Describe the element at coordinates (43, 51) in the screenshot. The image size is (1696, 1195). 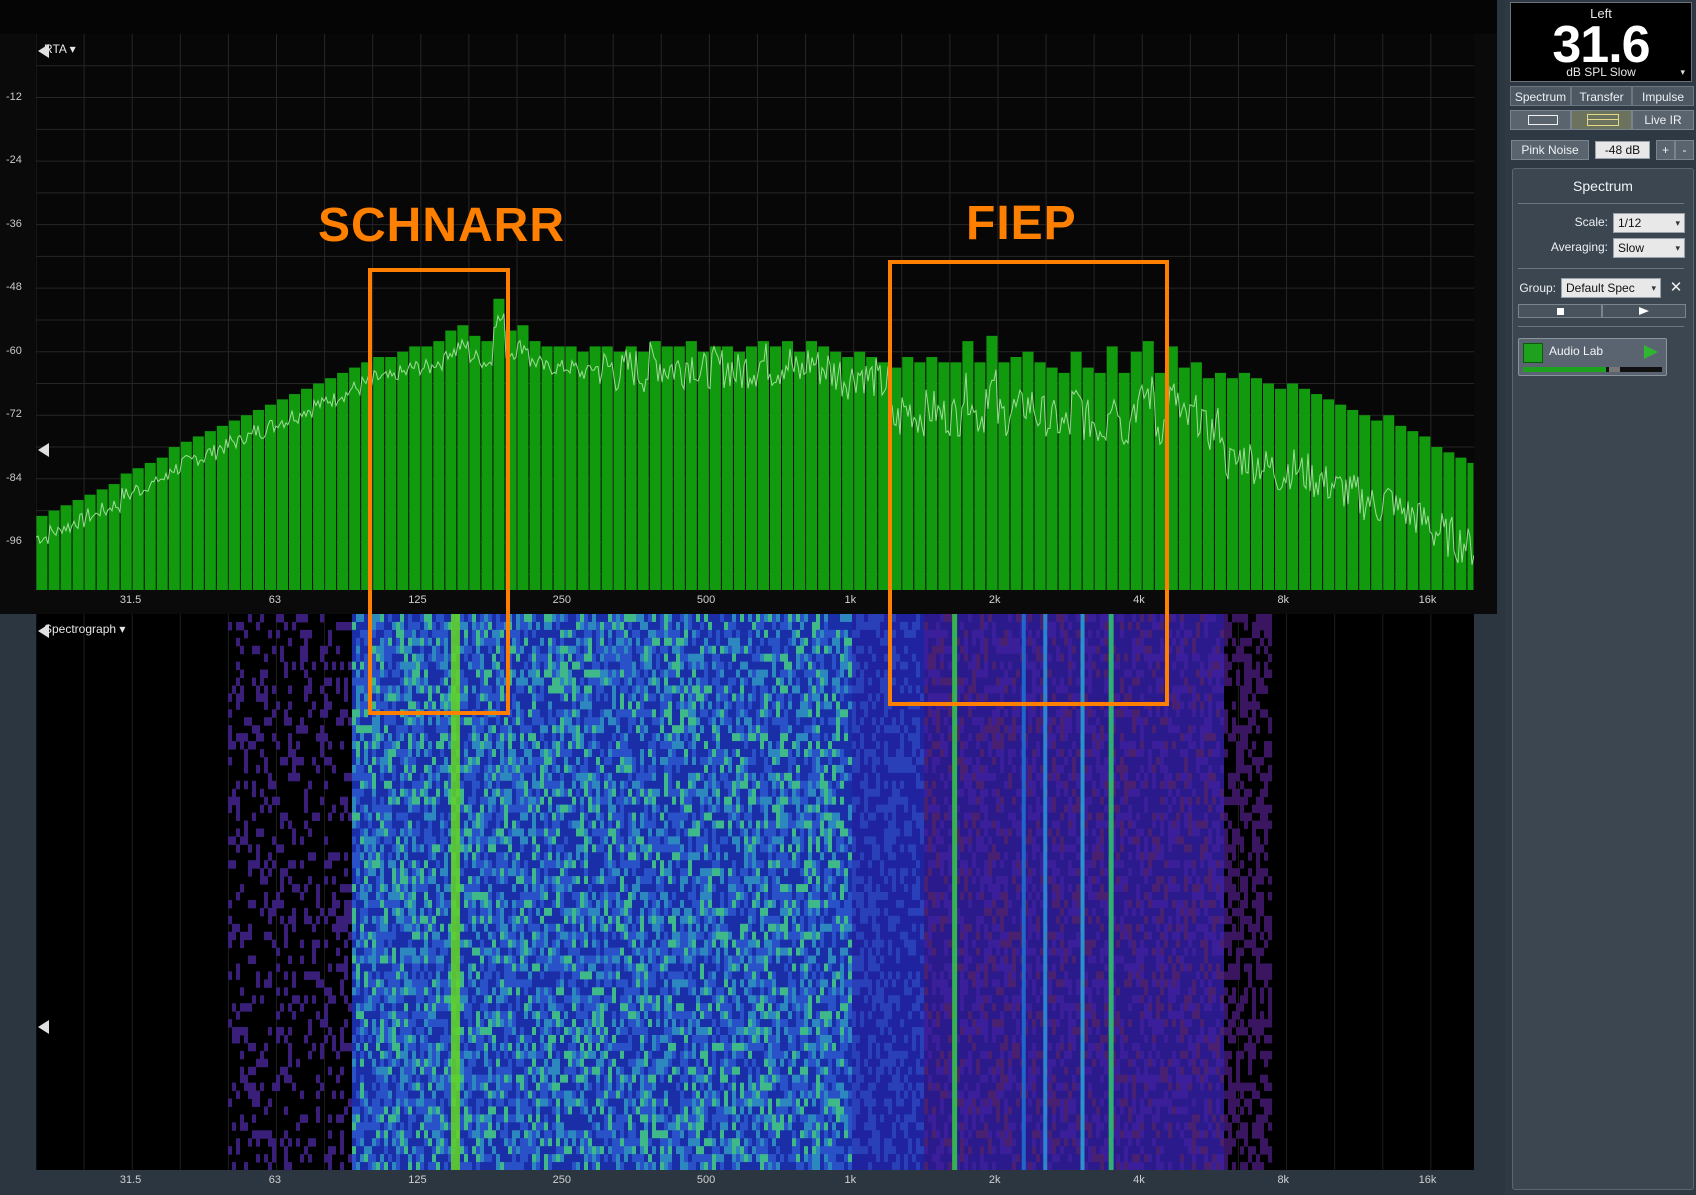
I see `rta-top-marker-handle` at that location.